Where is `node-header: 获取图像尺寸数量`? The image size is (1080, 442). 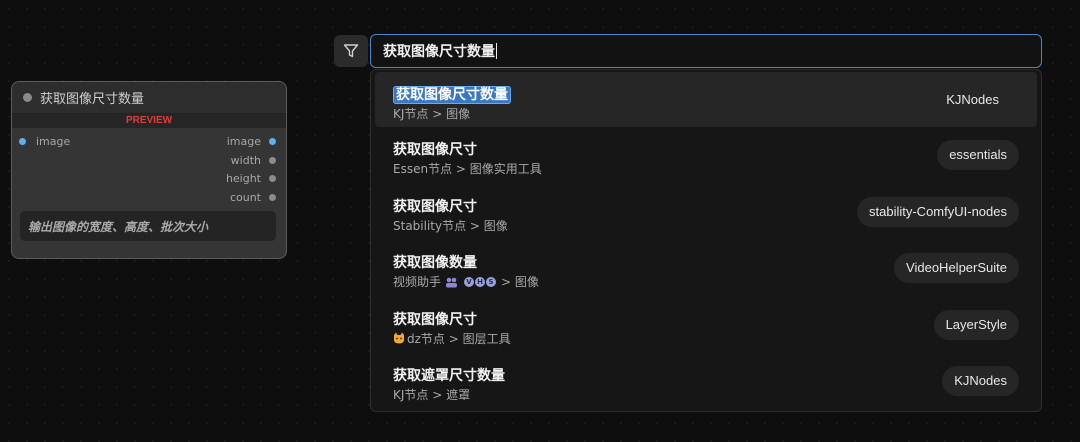
node-header: 获取图像尺寸数量 is located at coordinates (149, 98).